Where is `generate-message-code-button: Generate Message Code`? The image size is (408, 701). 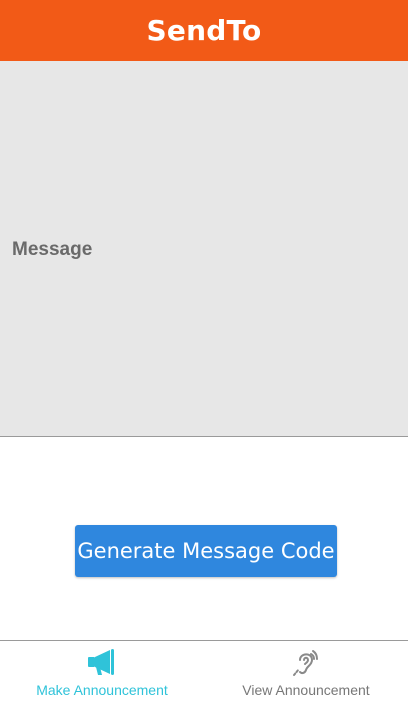 generate-message-code-button: Generate Message Code is located at coordinates (206, 551).